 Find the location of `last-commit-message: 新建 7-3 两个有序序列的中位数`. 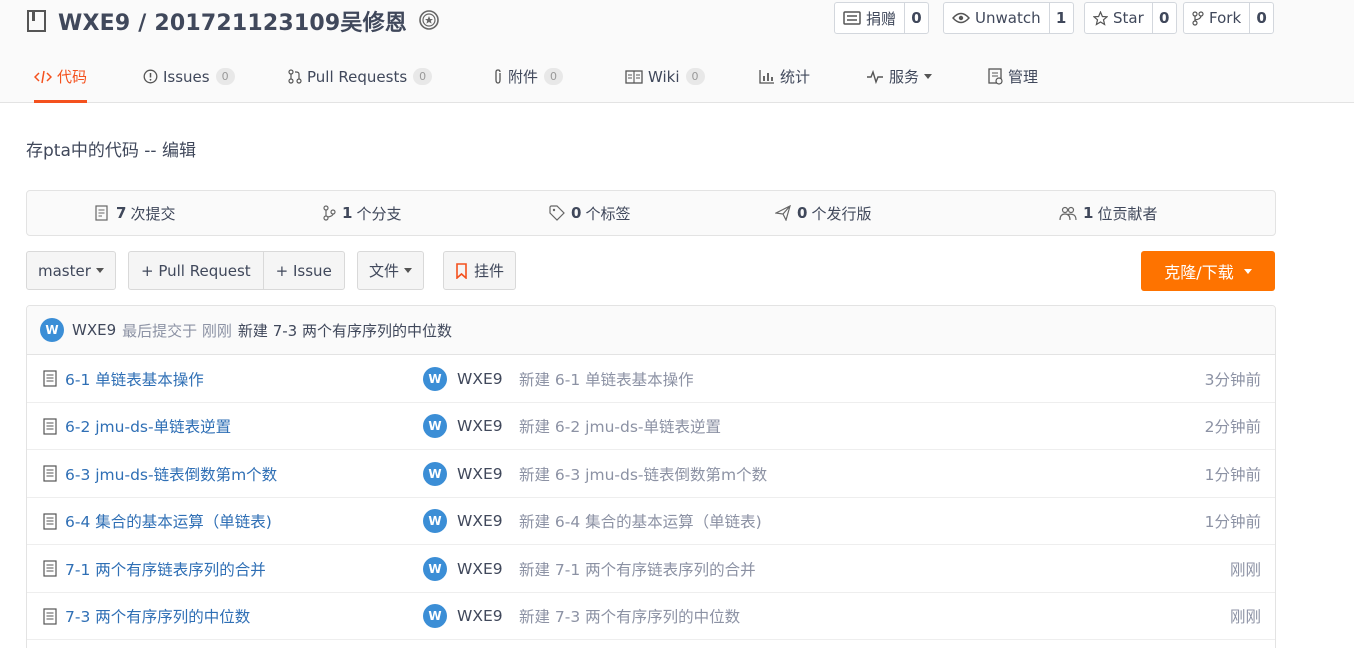

last-commit-message: 新建 7-3 两个有序序列的中位数 is located at coordinates (345, 330).